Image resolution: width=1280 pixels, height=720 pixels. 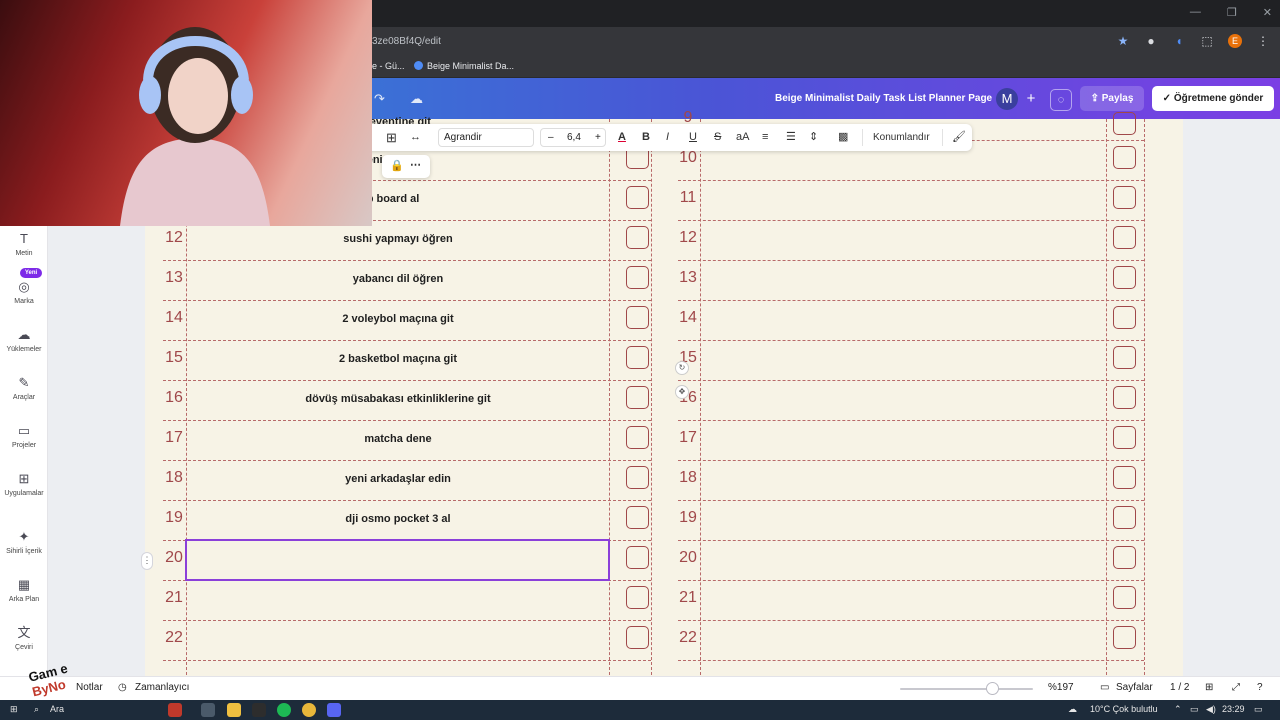 What do you see at coordinates (693, 137) in the screenshot?
I see `underline-button: U` at bounding box center [693, 137].